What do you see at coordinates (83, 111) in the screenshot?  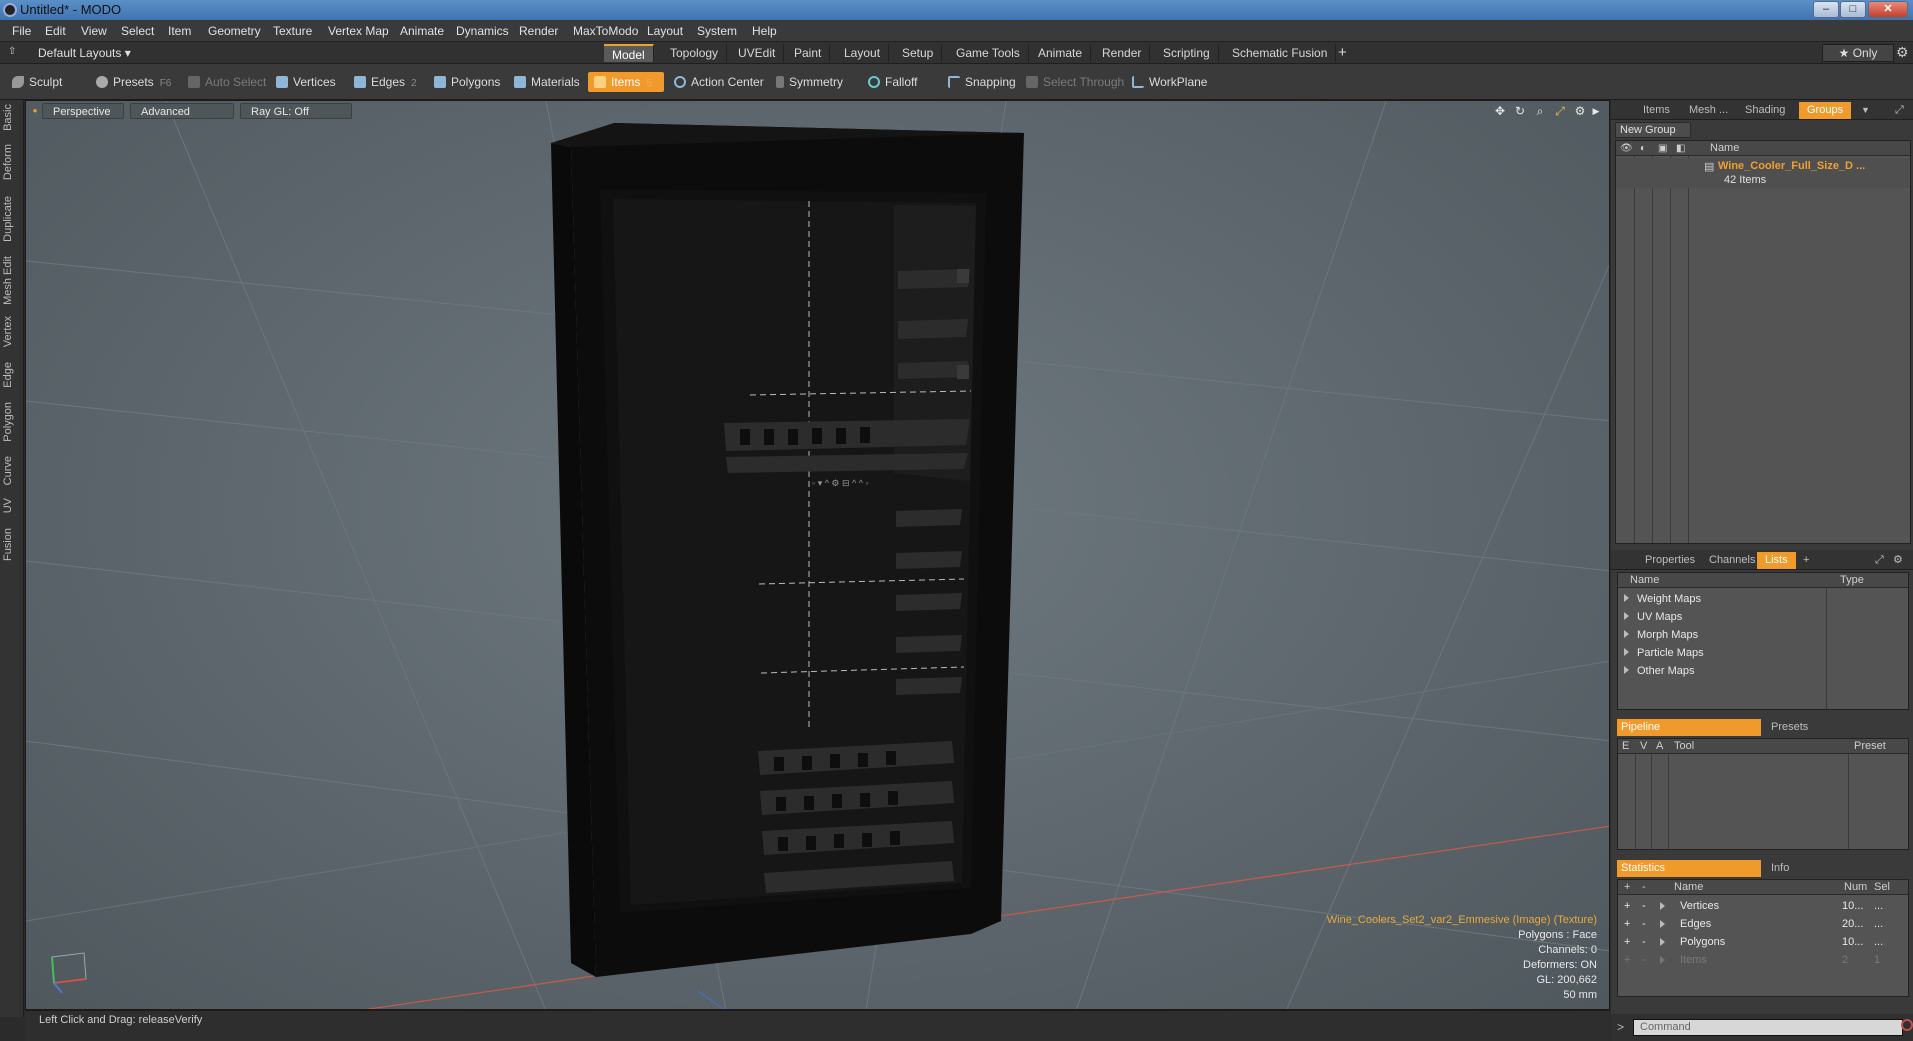 I see `view-mode-button: Perspective` at bounding box center [83, 111].